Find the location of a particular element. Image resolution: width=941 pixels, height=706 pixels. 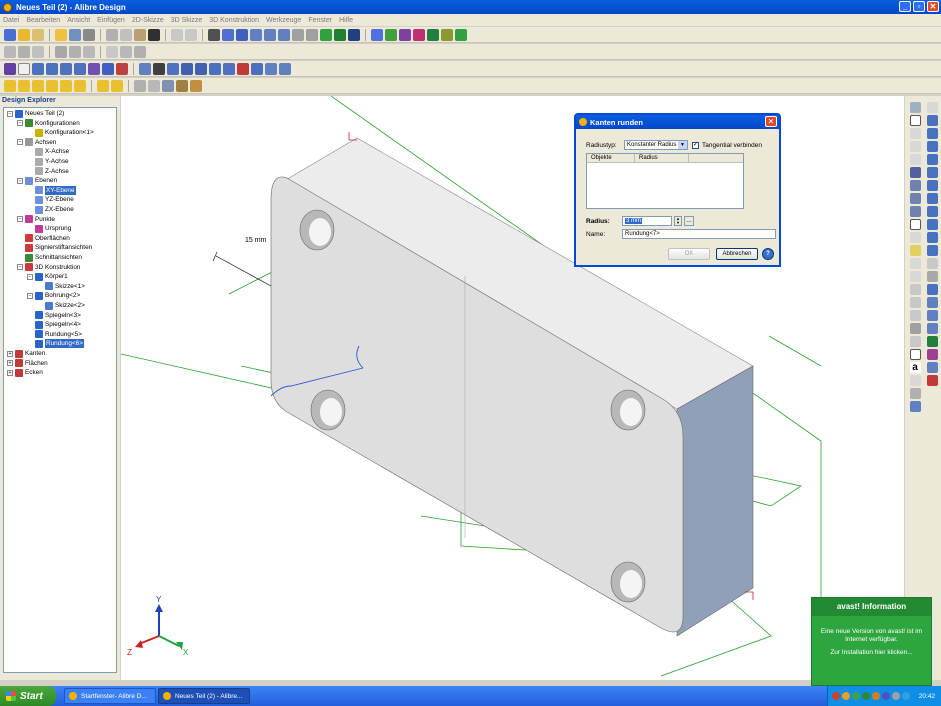

radius-spinner: ▲ ▼ is located at coordinates (678, 221).